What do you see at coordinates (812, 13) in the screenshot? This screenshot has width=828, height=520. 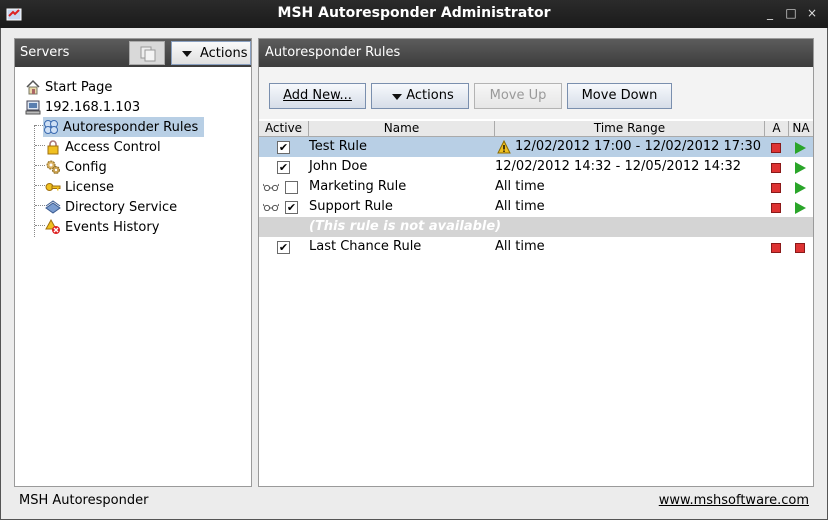 I see `close-button: ×` at bounding box center [812, 13].